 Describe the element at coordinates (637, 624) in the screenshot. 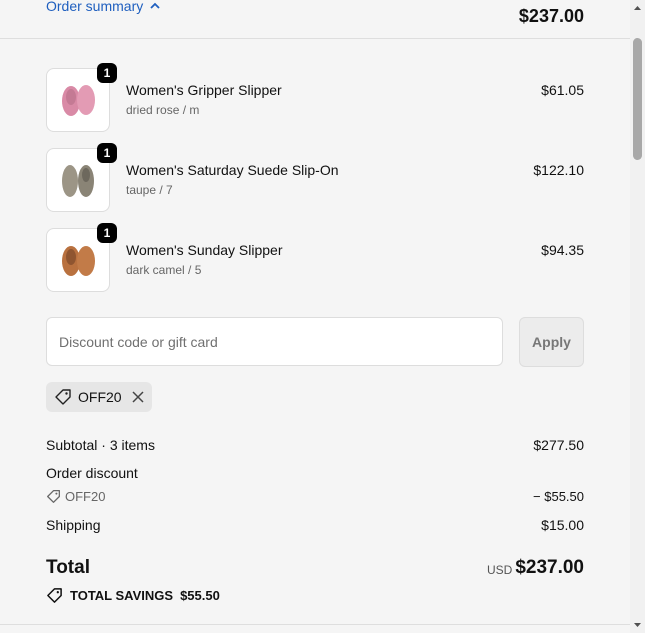

I see `scroll-down-arrow-icon` at that location.